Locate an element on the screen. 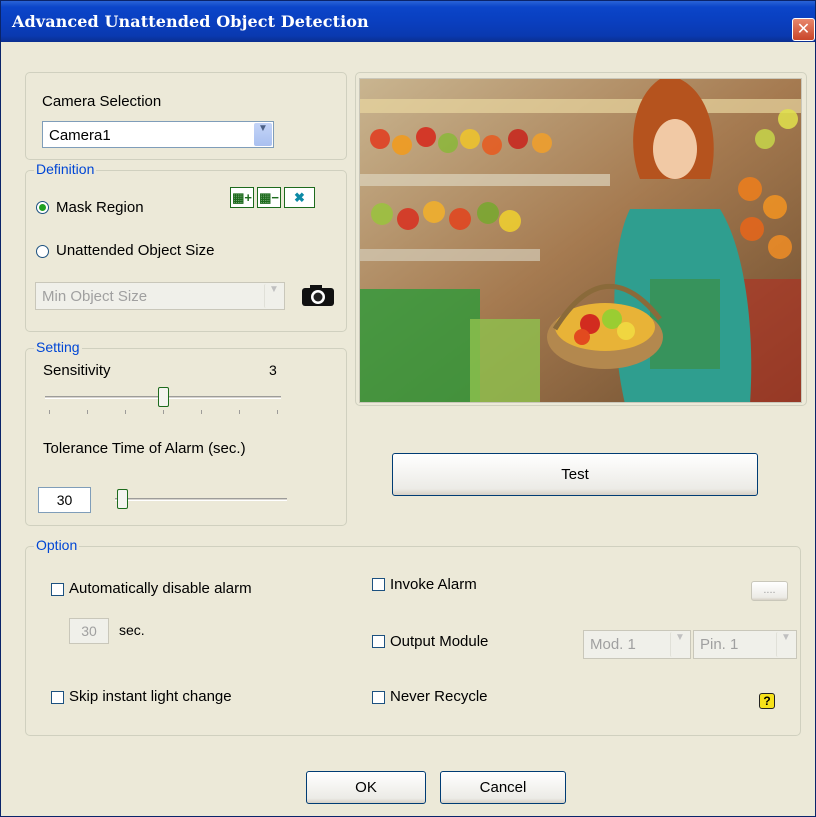  tolerance-slider is located at coordinates (122, 499).